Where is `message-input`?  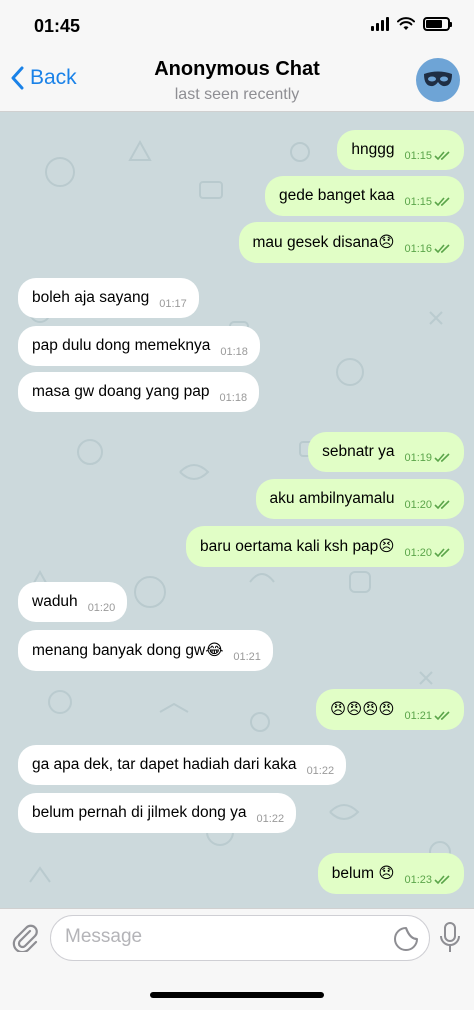 message-input is located at coordinates (220, 937).